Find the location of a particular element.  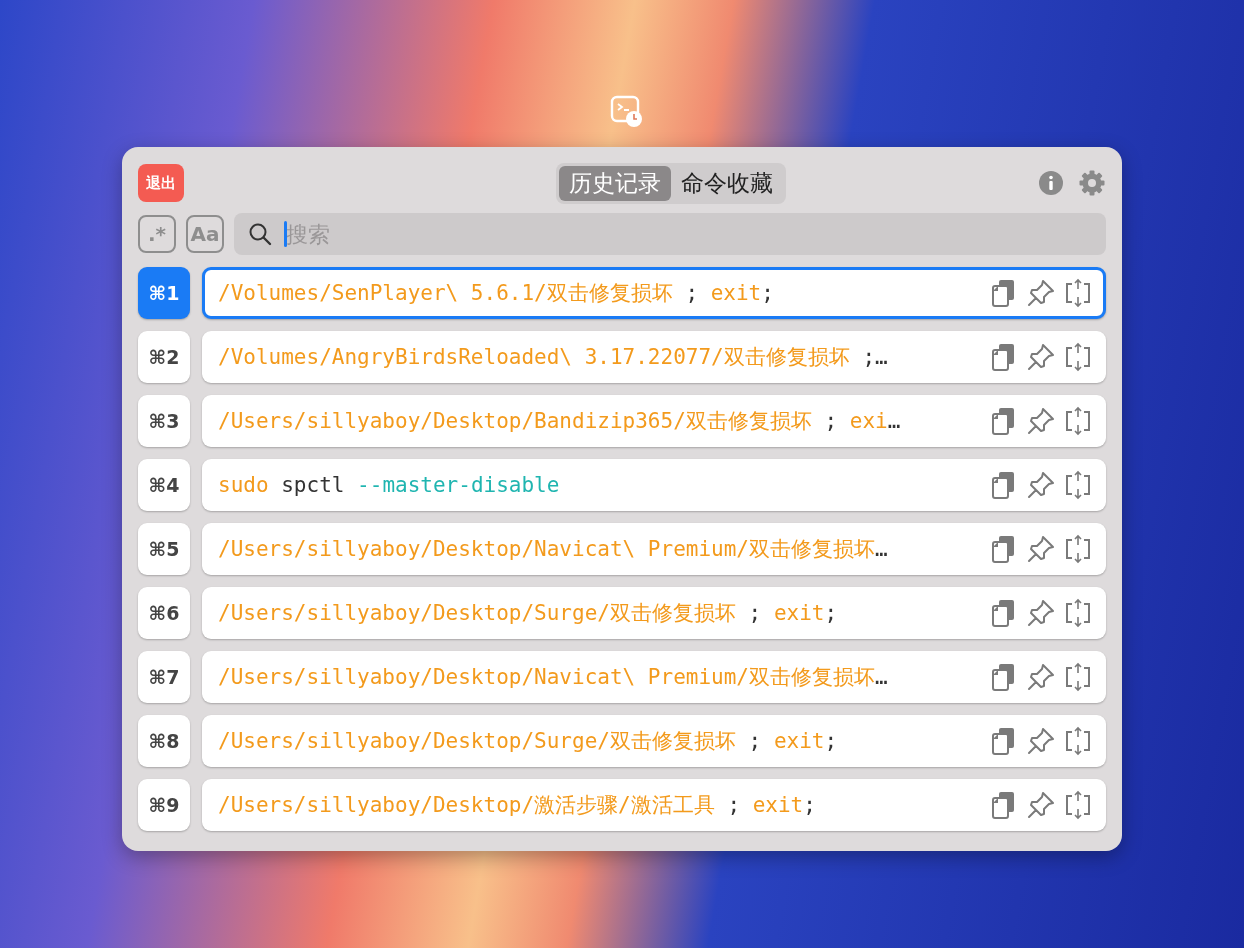

command-text: /Users/sillyaboy/Desktop/激活步骤/激活工具 ; exit; is located at coordinates (517, 805).